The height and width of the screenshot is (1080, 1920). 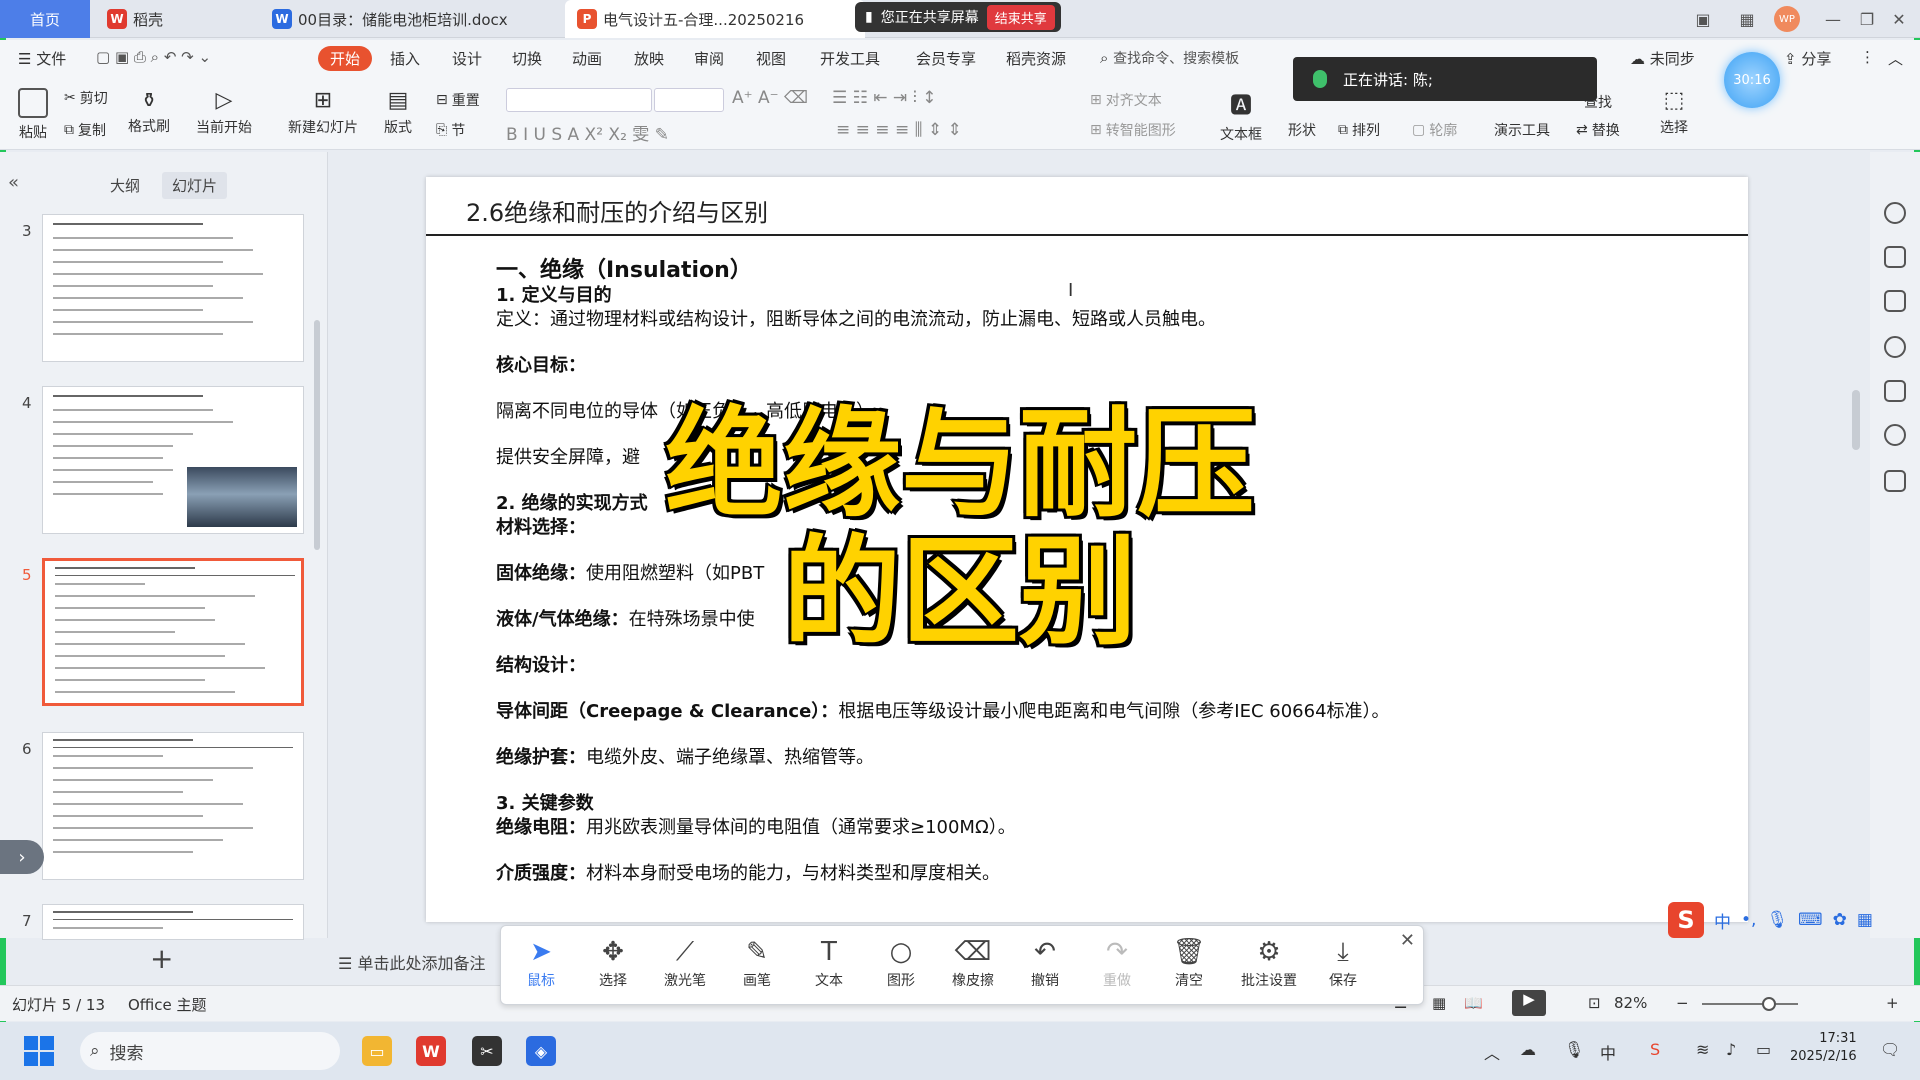 What do you see at coordinates (1473, 1003) in the screenshot?
I see `reading-view-icon: 📖` at bounding box center [1473, 1003].